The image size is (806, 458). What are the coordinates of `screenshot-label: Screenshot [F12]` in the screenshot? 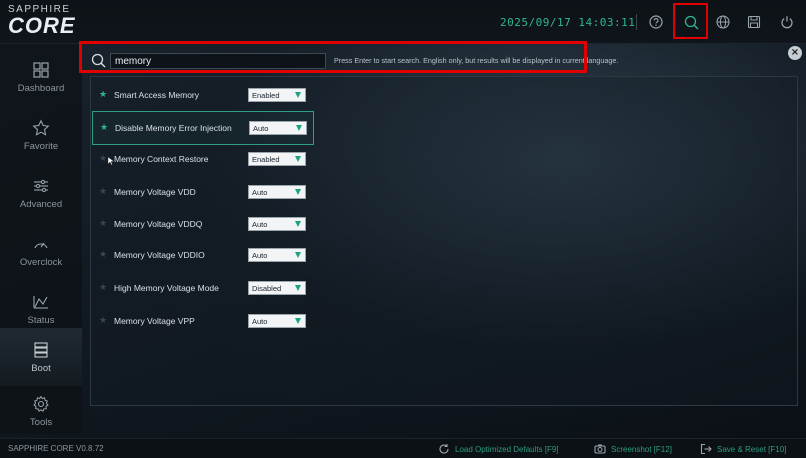 It's located at (641, 449).